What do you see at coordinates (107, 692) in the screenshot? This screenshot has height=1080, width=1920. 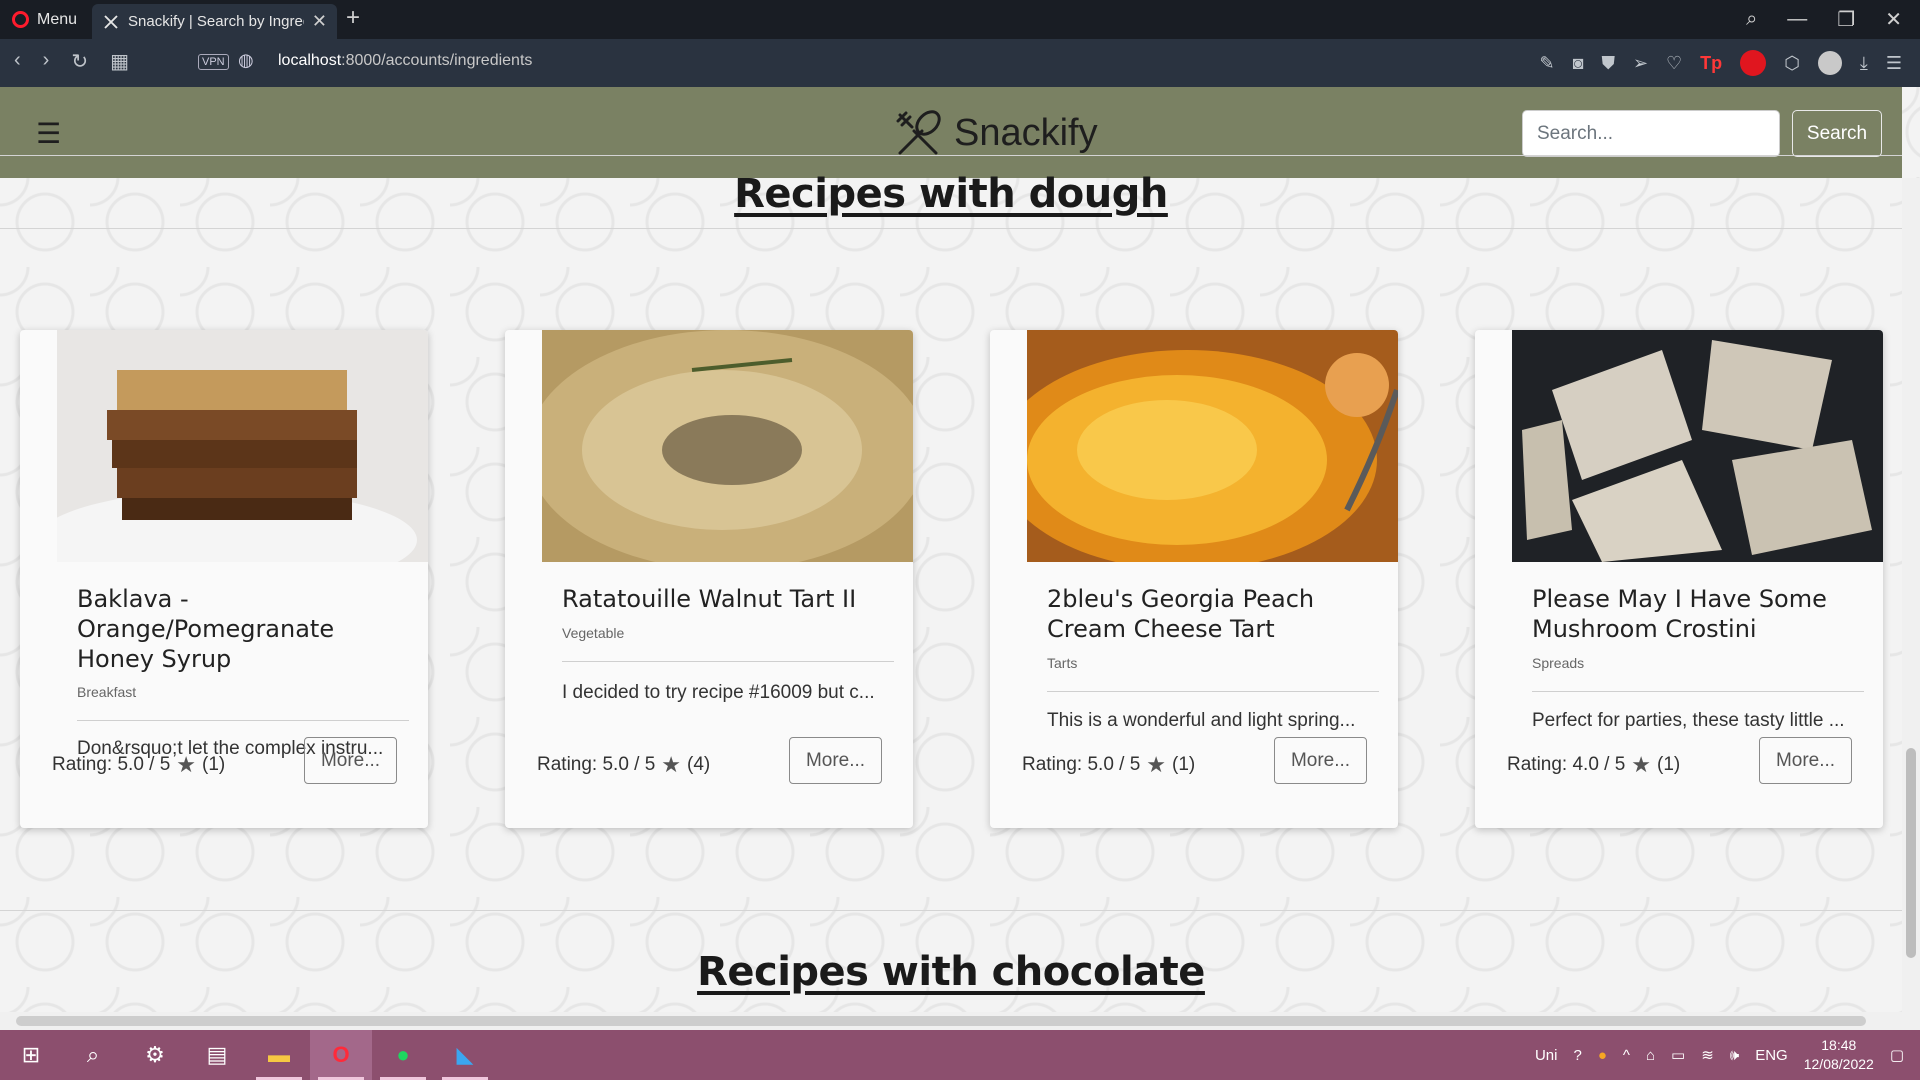 I see `recipe-category: Breakfast` at bounding box center [107, 692].